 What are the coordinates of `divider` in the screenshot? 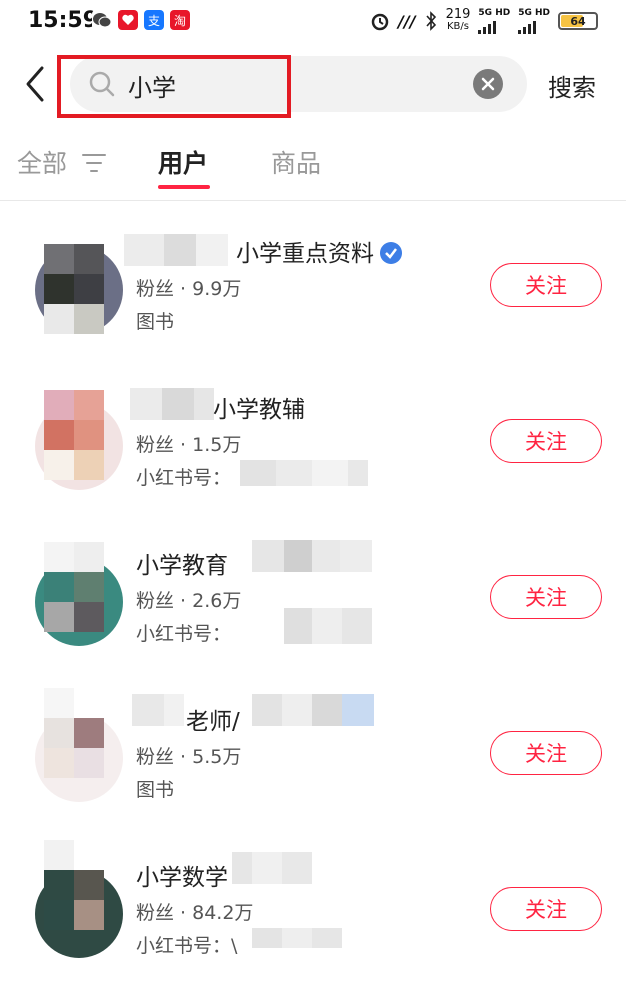 It's located at (313, 200).